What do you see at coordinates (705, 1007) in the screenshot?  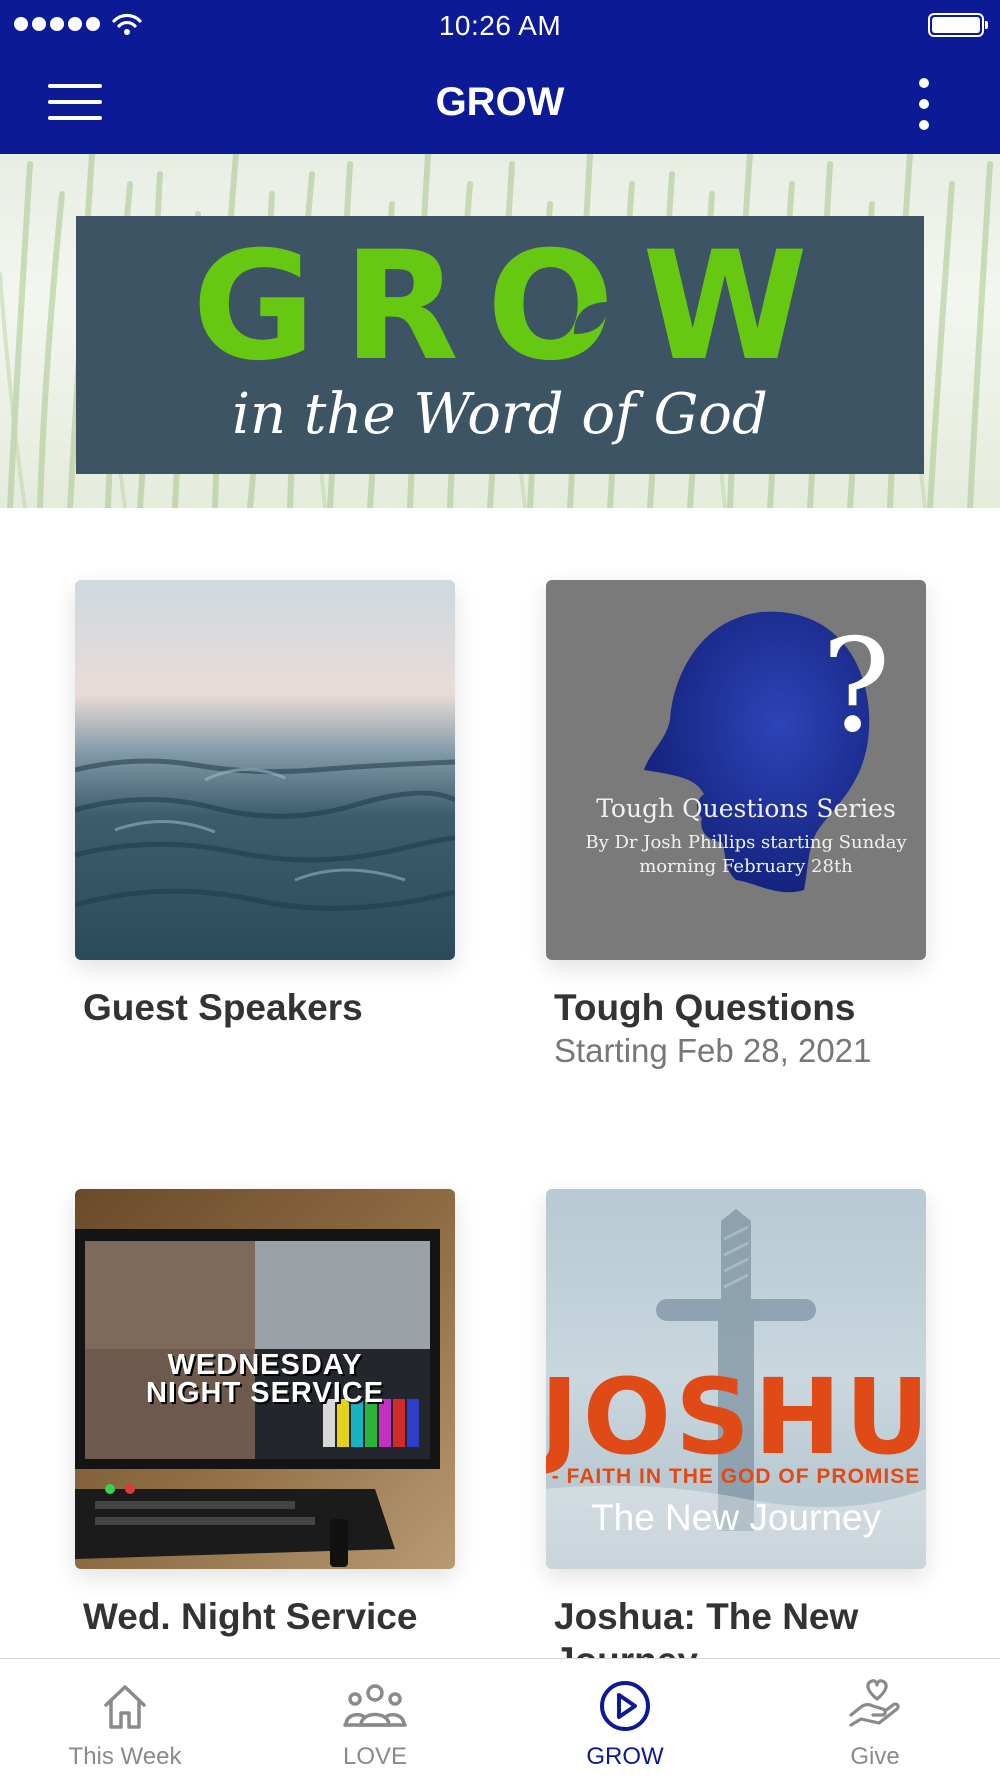 I see `card-title: Tough Questions` at bounding box center [705, 1007].